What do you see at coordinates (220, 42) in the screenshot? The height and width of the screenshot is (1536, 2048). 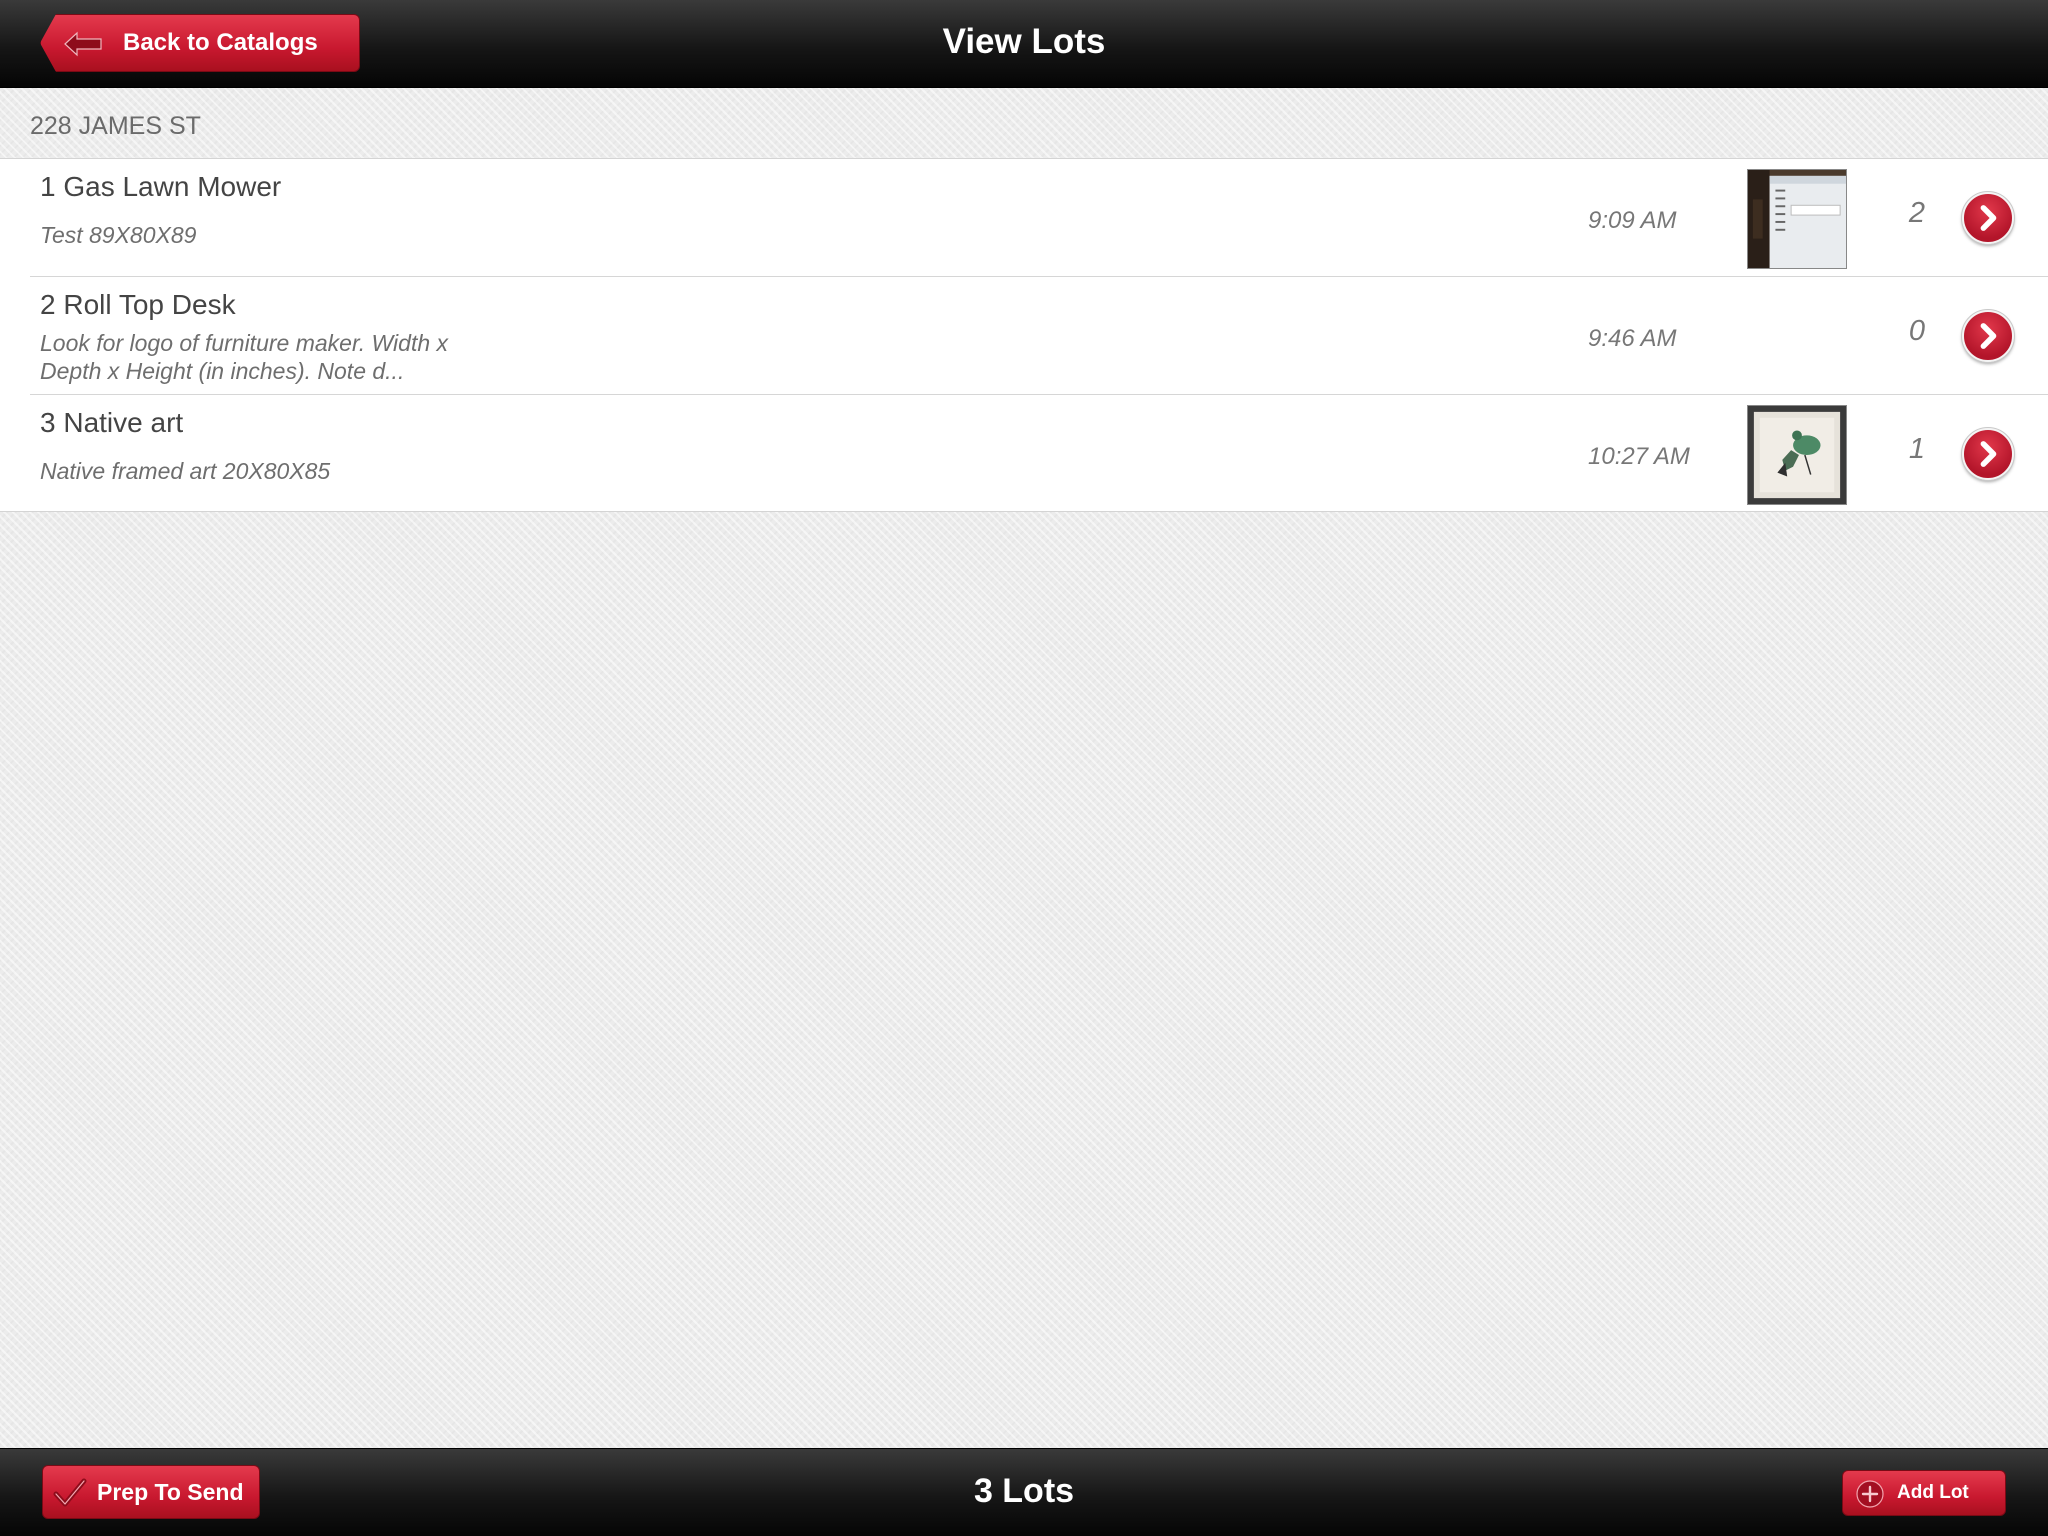 I see `back-button-label: Back to Catalogs` at bounding box center [220, 42].